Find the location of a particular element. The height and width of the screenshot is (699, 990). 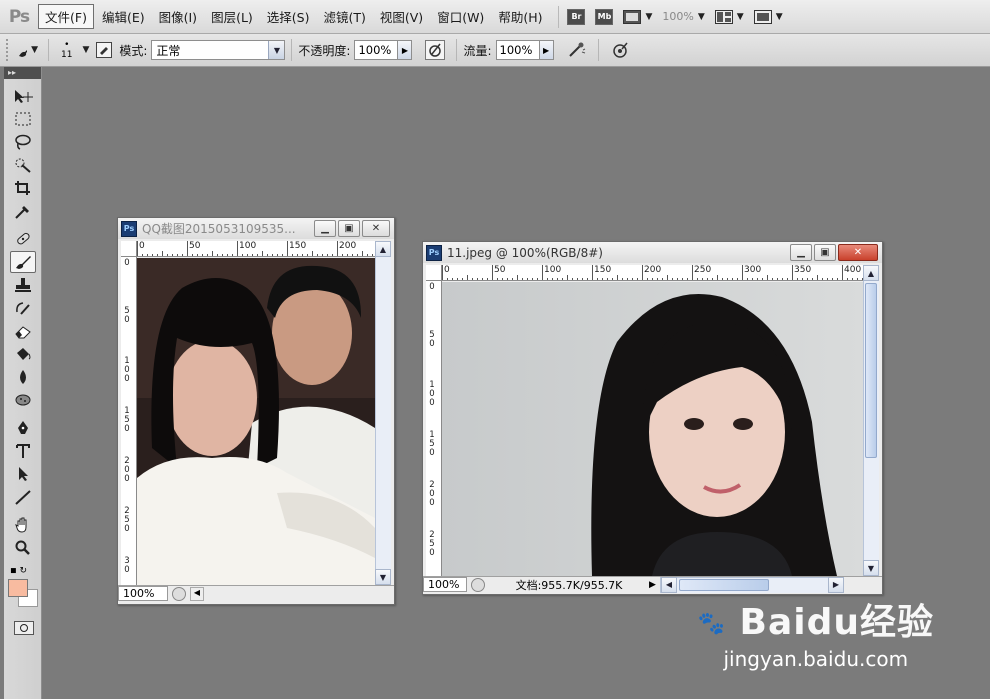

tool-preset-picker: ▼ is located at coordinates (27, 50).